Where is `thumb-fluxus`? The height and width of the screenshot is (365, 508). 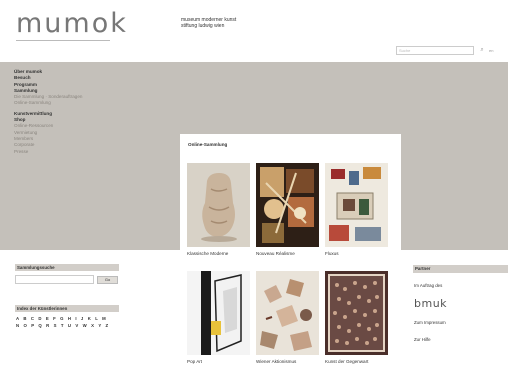 thumb-fluxus is located at coordinates (356, 205).